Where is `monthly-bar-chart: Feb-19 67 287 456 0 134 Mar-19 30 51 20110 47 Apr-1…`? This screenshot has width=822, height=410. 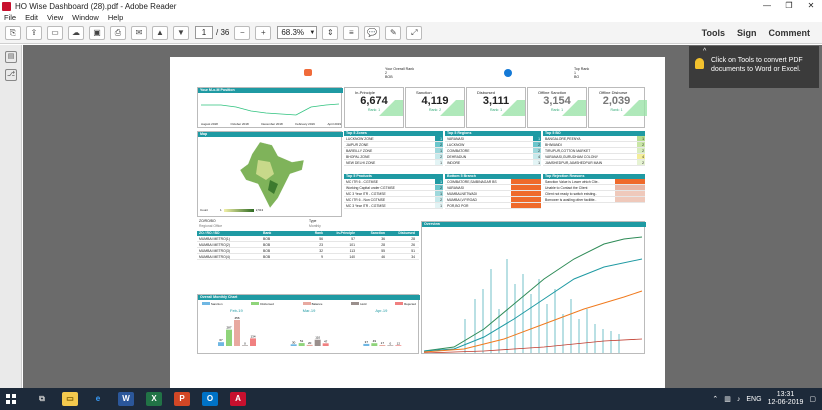 monthly-bar-chart: Feb-19 67 287 456 0 134 Mar-19 30 51 20110 47 Apr-1… is located at coordinates (309, 330).